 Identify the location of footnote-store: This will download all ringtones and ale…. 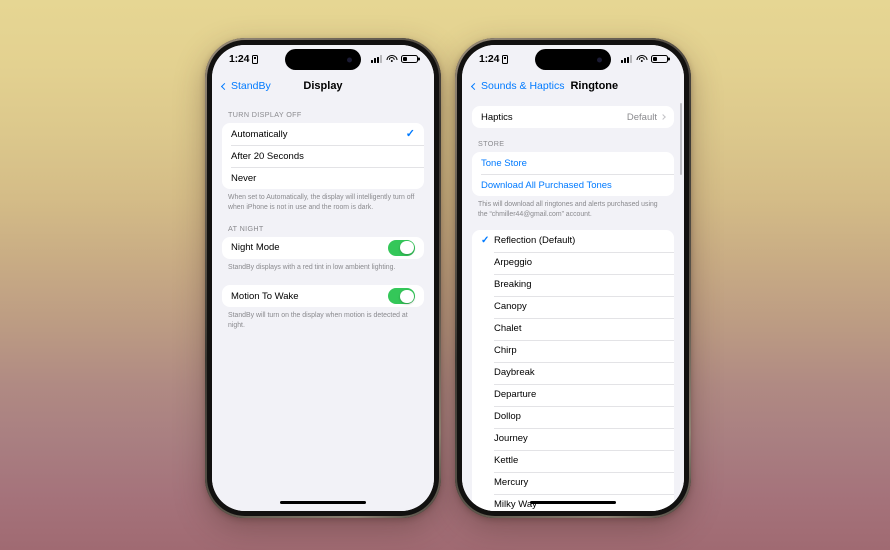
(568, 209).